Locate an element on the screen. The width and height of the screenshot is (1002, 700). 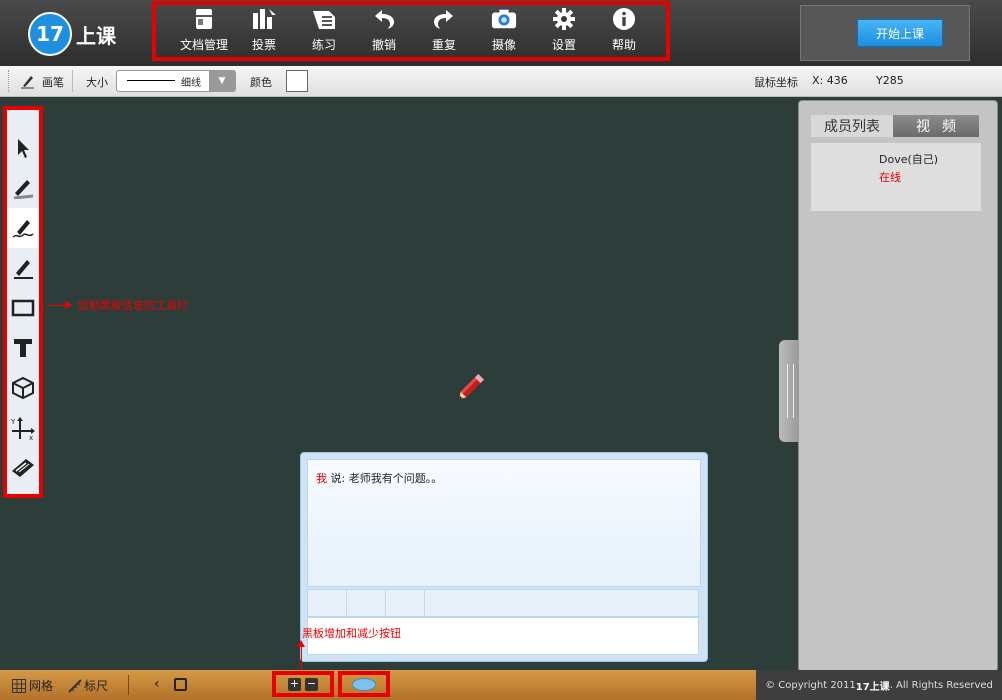
menu-vote: 投票 is located at coordinates (264, 29).